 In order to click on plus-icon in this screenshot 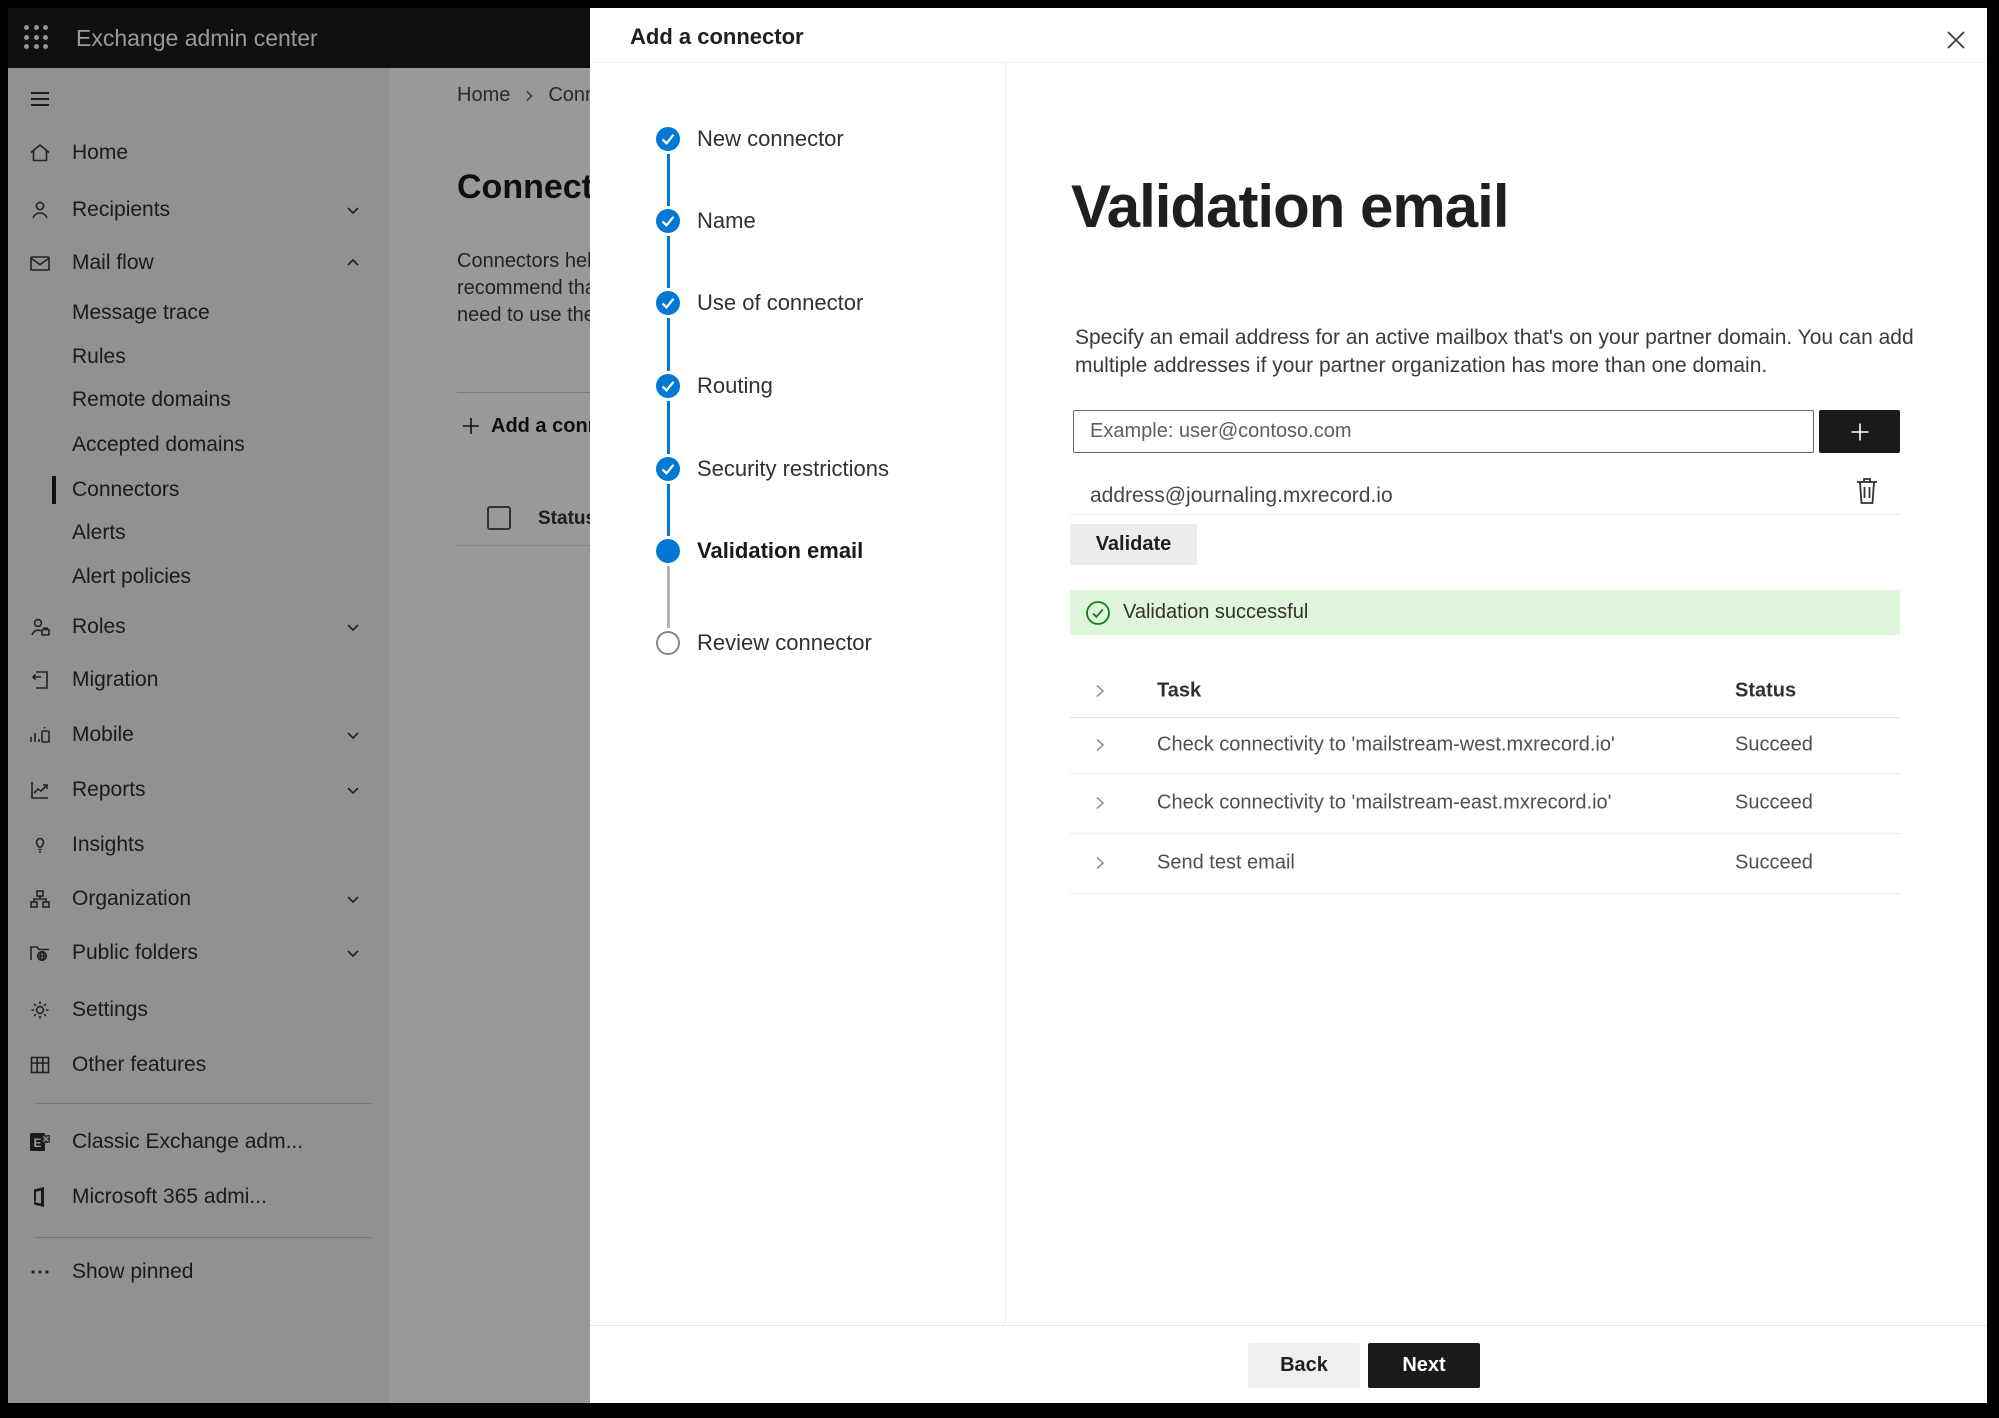, I will do `click(1860, 432)`.